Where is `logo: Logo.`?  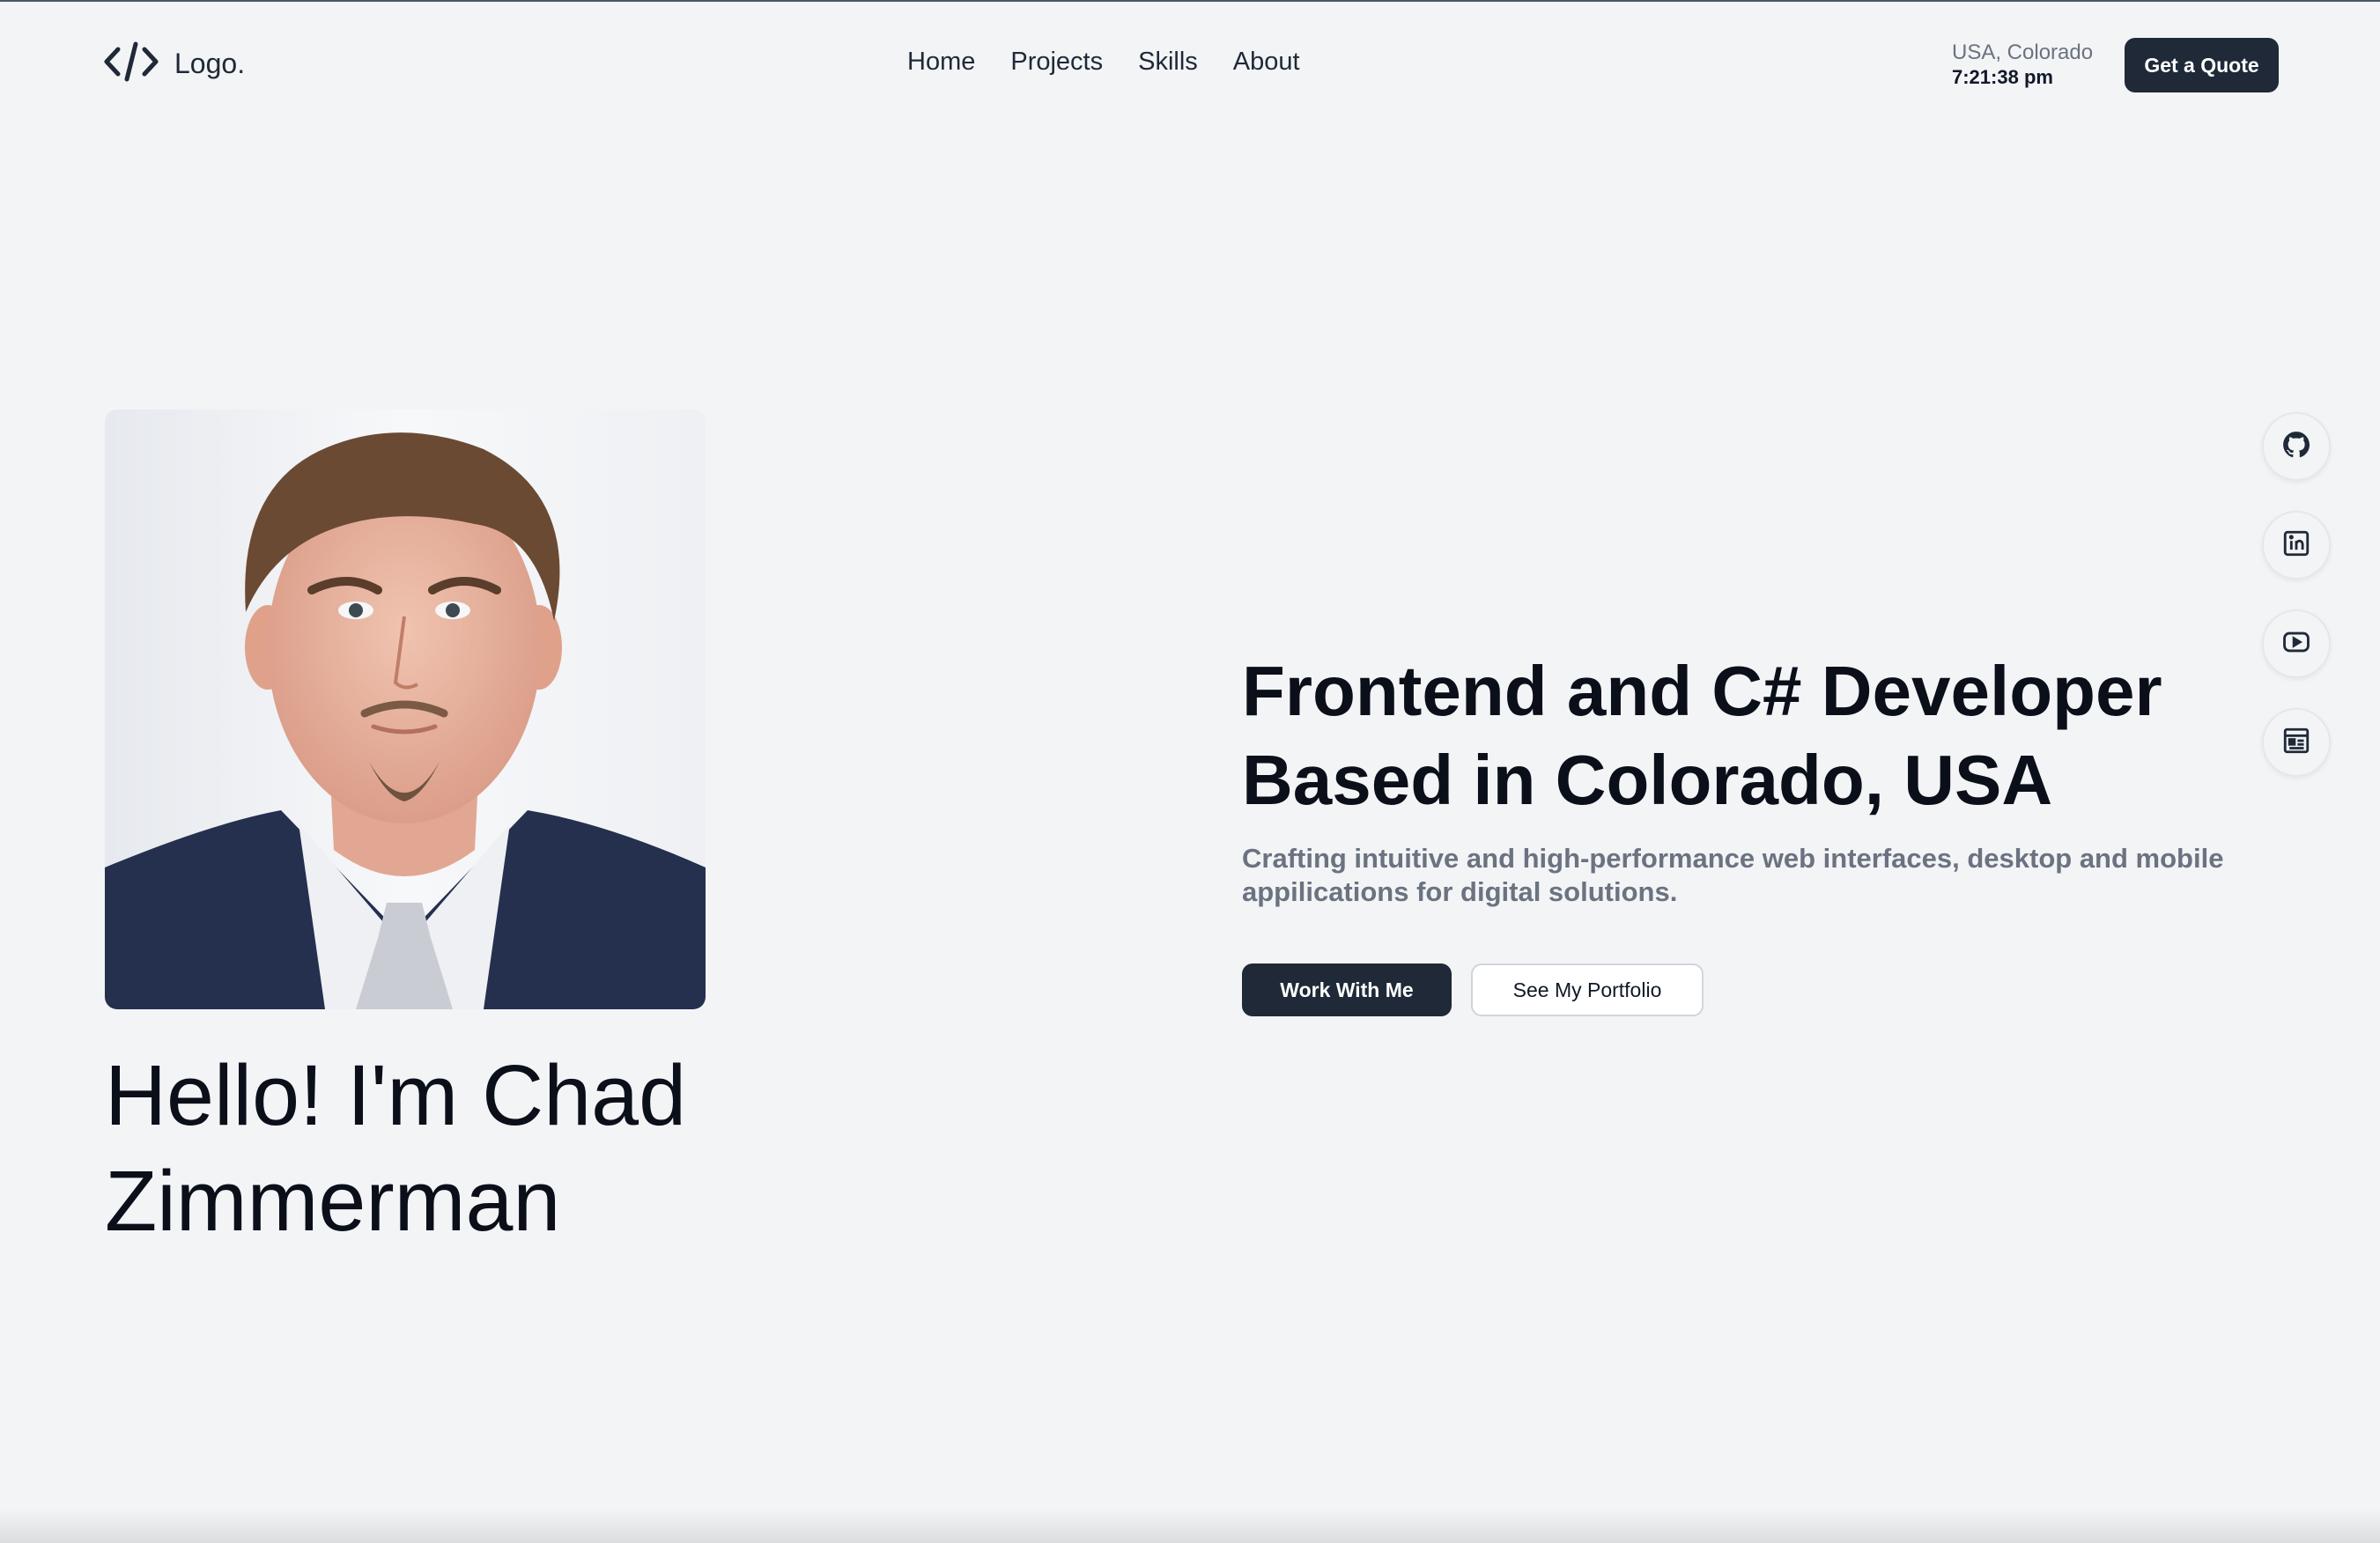
logo: Logo. is located at coordinates (174, 64).